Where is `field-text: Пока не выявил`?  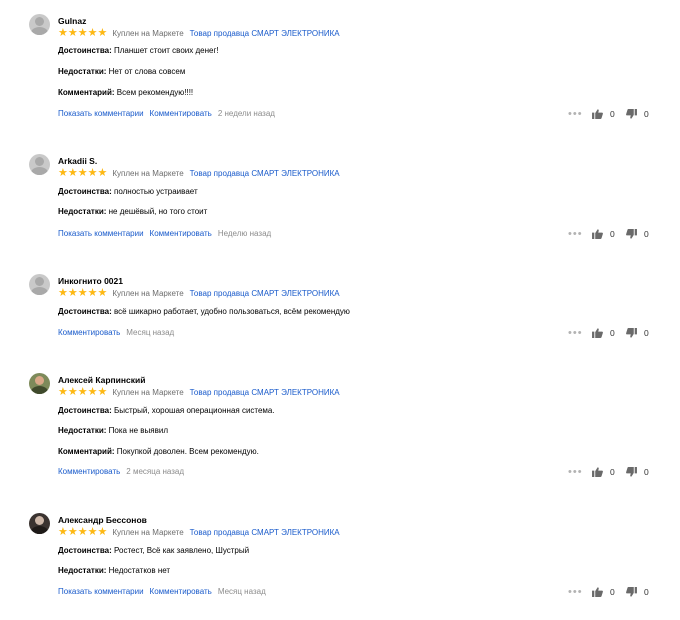
field-text: Пока не выявил is located at coordinates (138, 430).